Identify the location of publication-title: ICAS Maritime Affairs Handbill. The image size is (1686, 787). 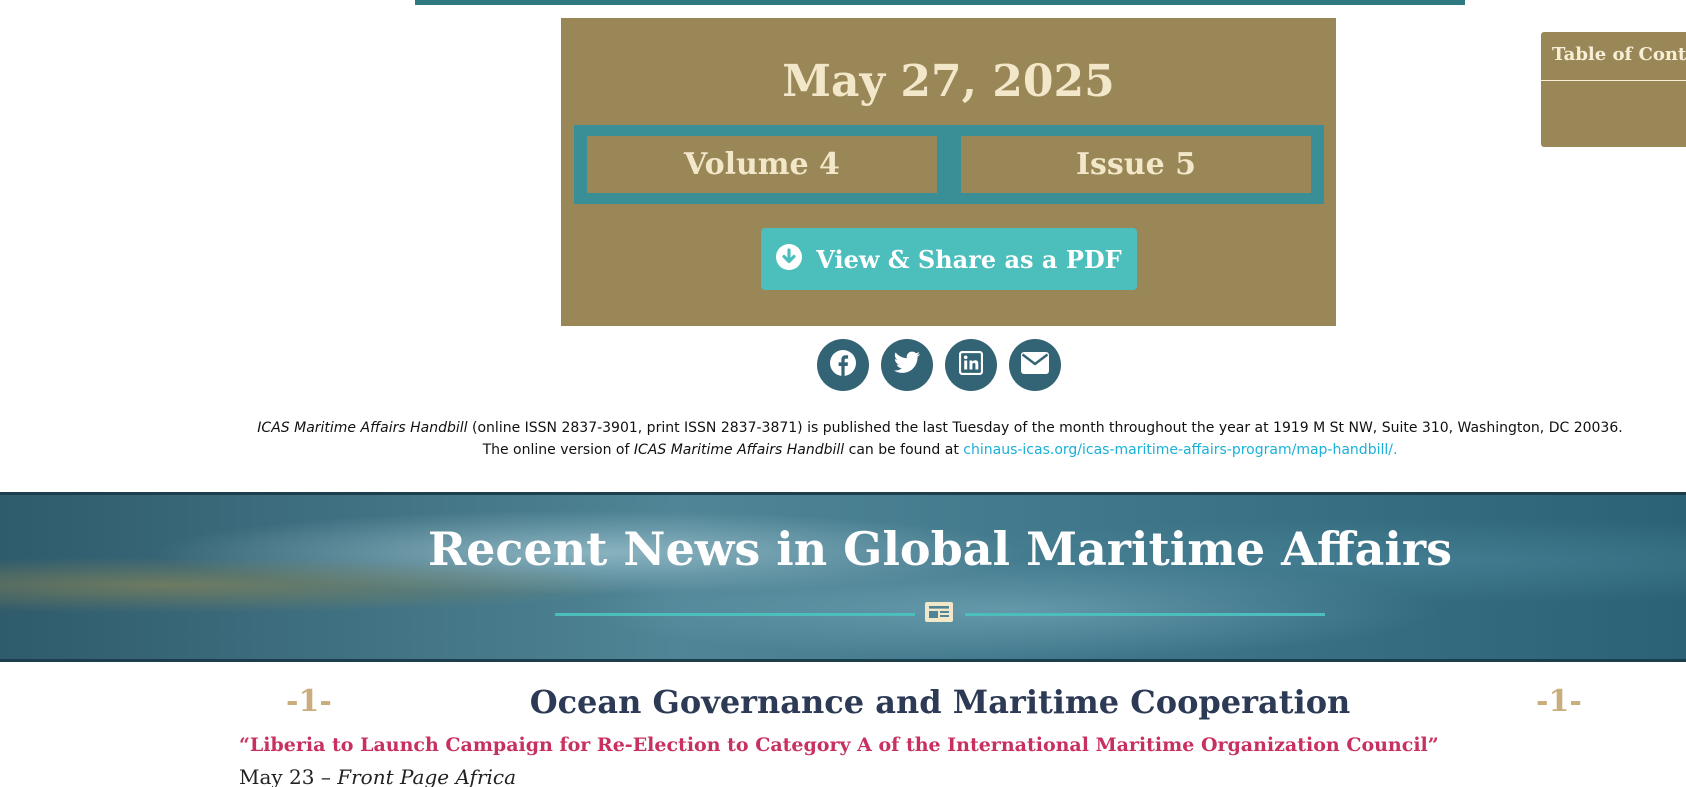
(362, 428).